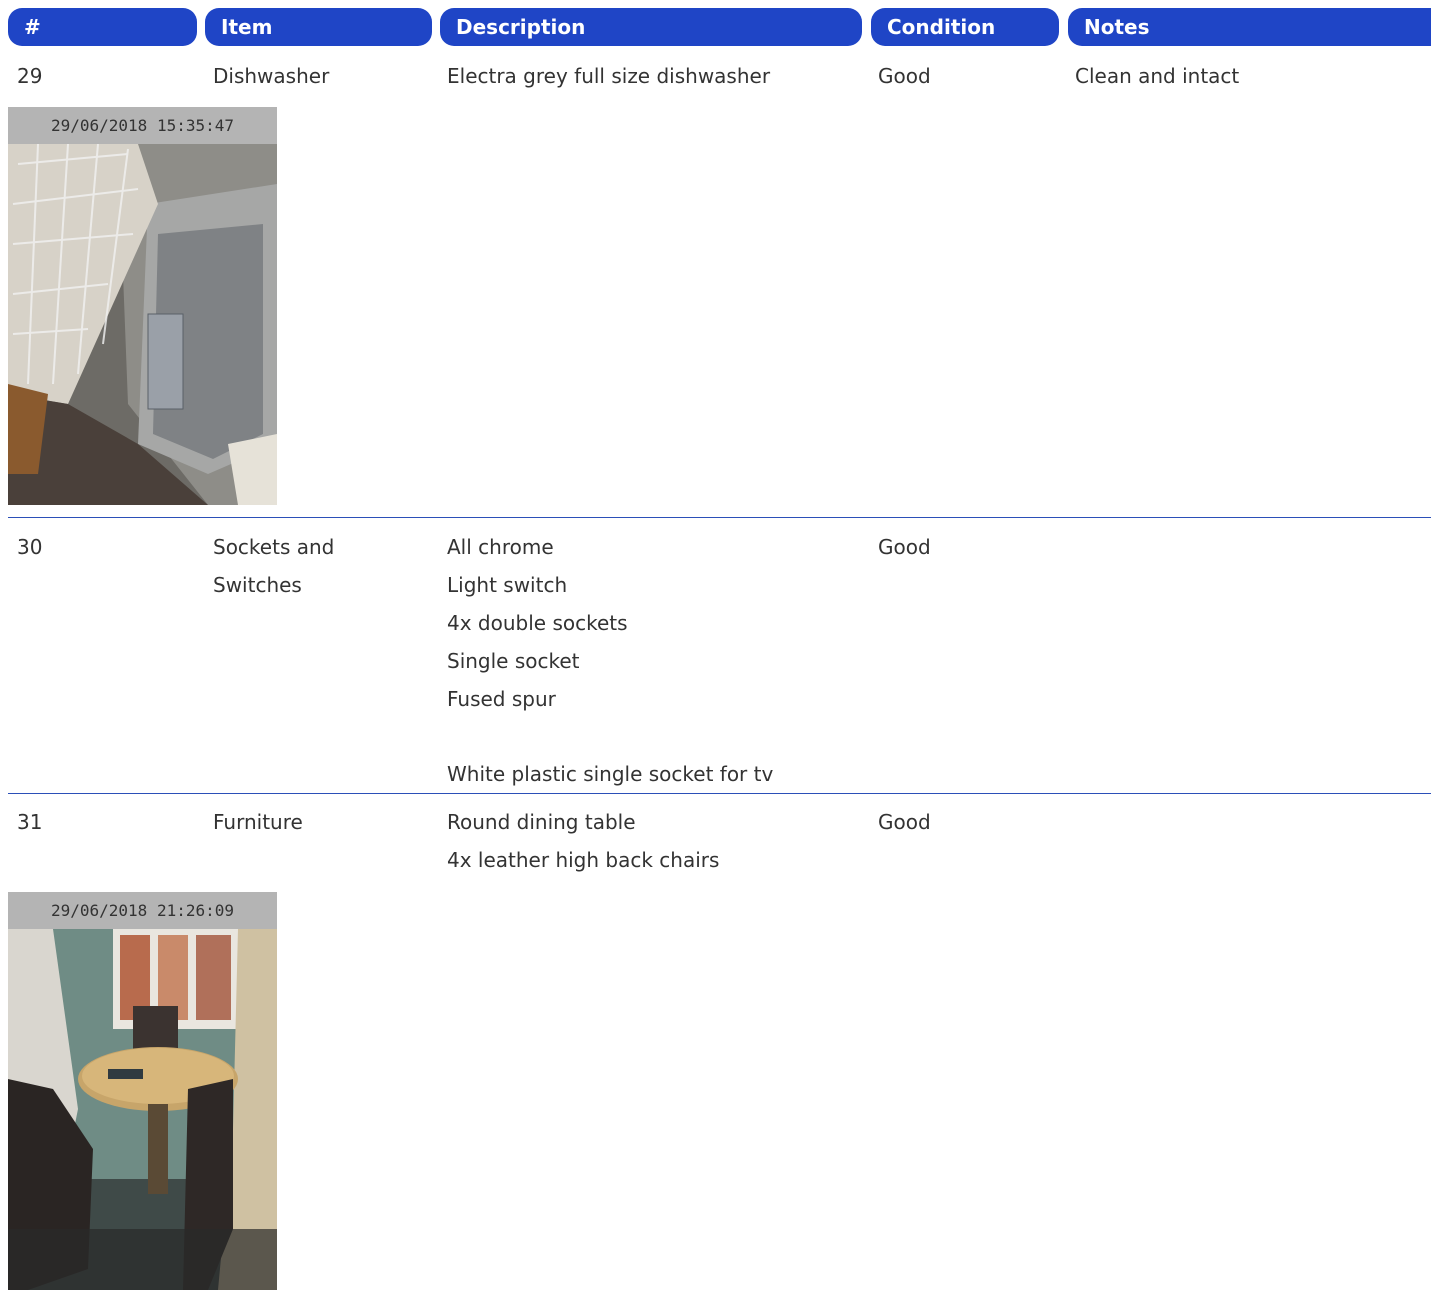 The width and height of the screenshot is (1431, 1296). I want to click on photo-timestamp: 29/06/2018 15:35:47, so click(142, 125).